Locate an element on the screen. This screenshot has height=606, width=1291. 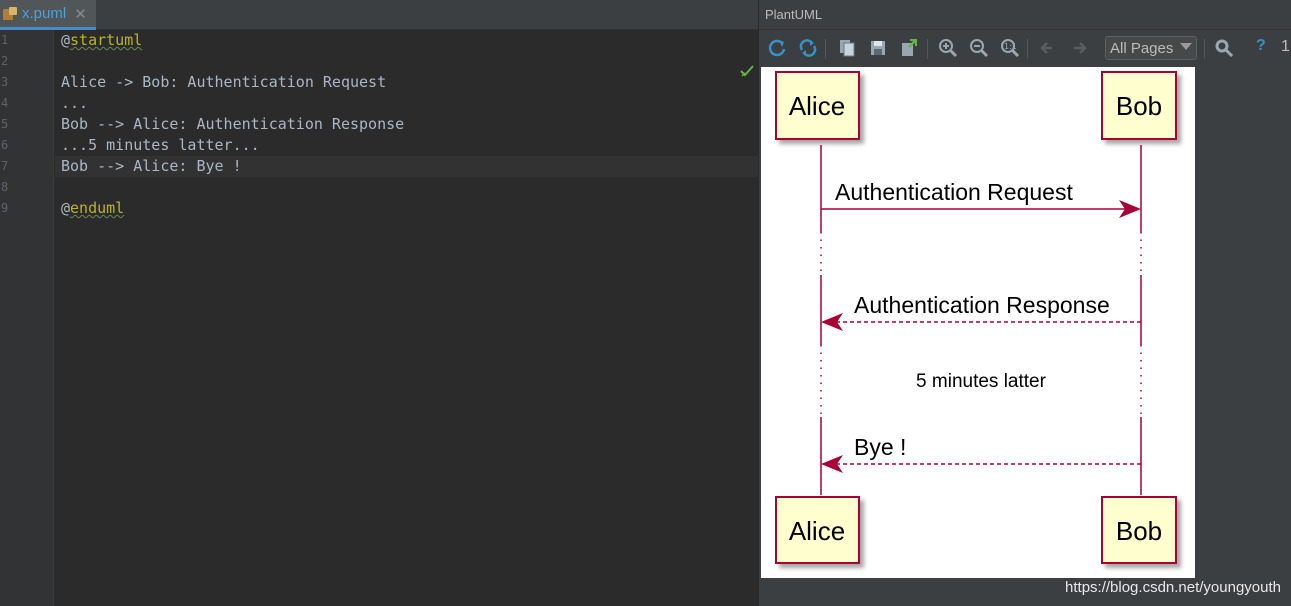
zoom-in-icon is located at coordinates (948, 48).